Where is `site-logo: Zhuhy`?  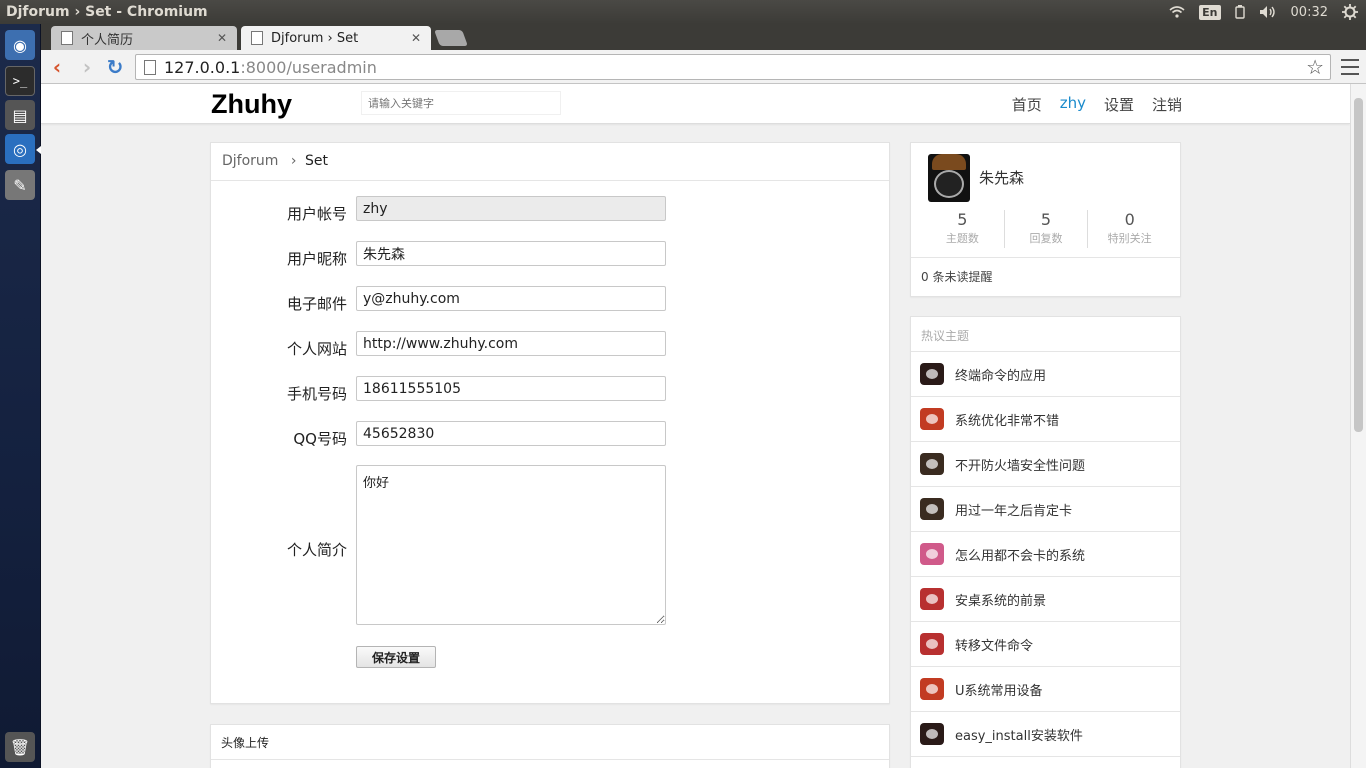 site-logo: Zhuhy is located at coordinates (251, 104).